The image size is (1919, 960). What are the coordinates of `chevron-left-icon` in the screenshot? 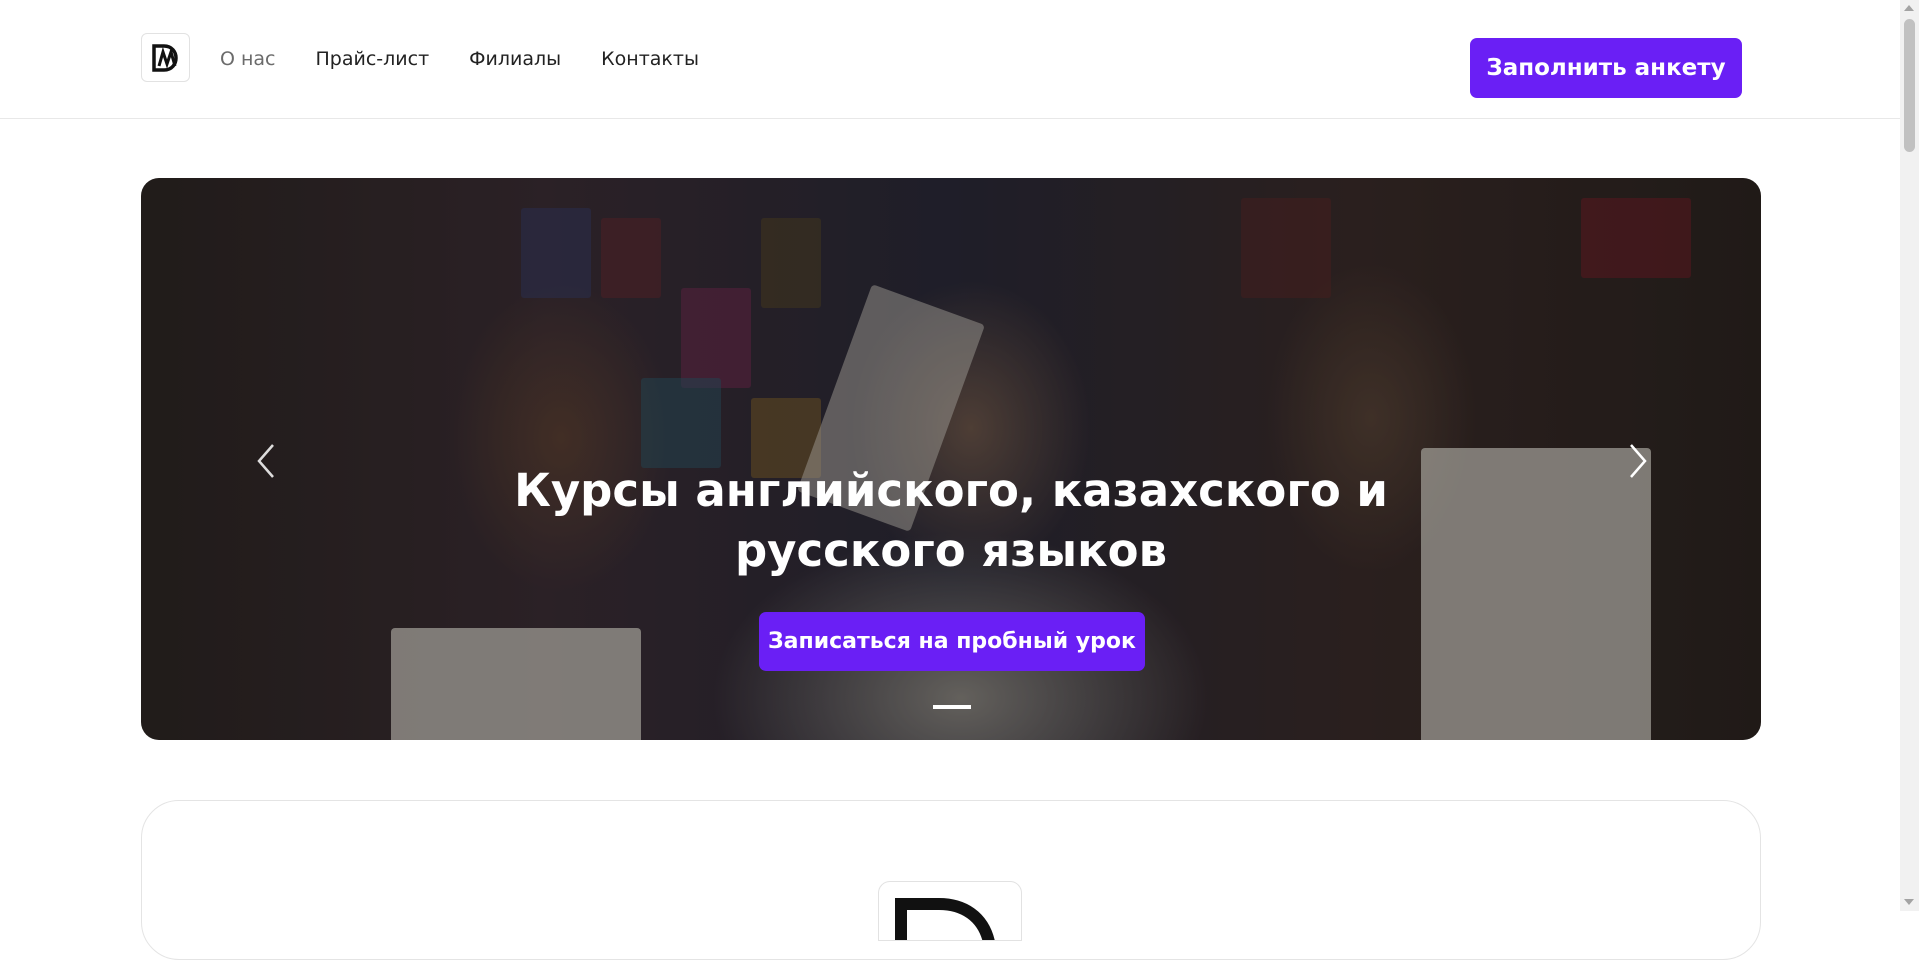 It's located at (265, 461).